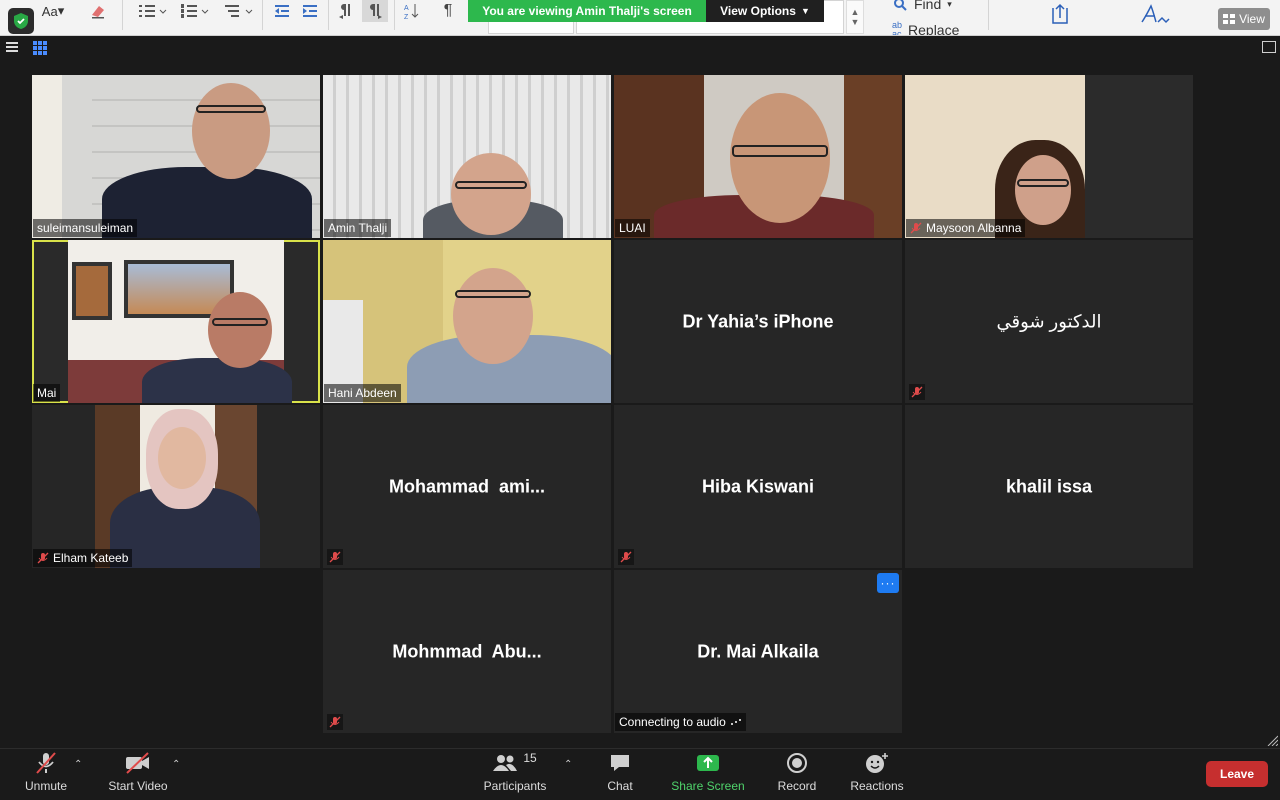 The image size is (1280, 800). I want to click on participant-name: Maysoon Albanna, so click(966, 228).